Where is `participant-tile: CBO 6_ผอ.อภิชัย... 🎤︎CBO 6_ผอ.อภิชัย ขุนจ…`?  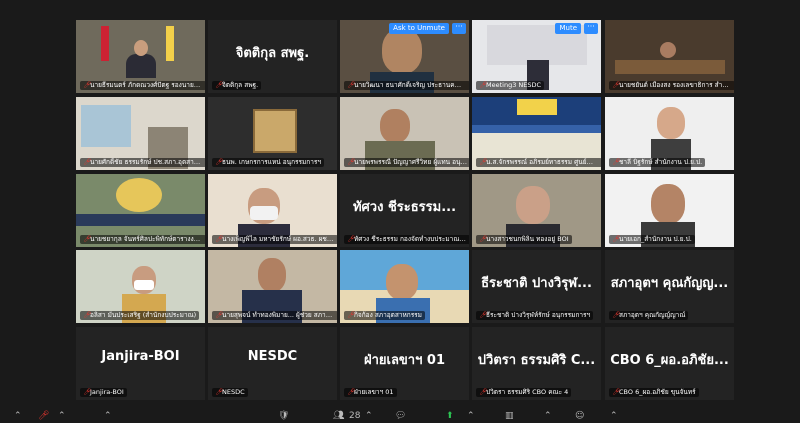 participant-tile: CBO 6_ผอ.อภิชัย... 🎤︎CBO 6_ผอ.อภิชัย ขุนจ… is located at coordinates (669, 363).